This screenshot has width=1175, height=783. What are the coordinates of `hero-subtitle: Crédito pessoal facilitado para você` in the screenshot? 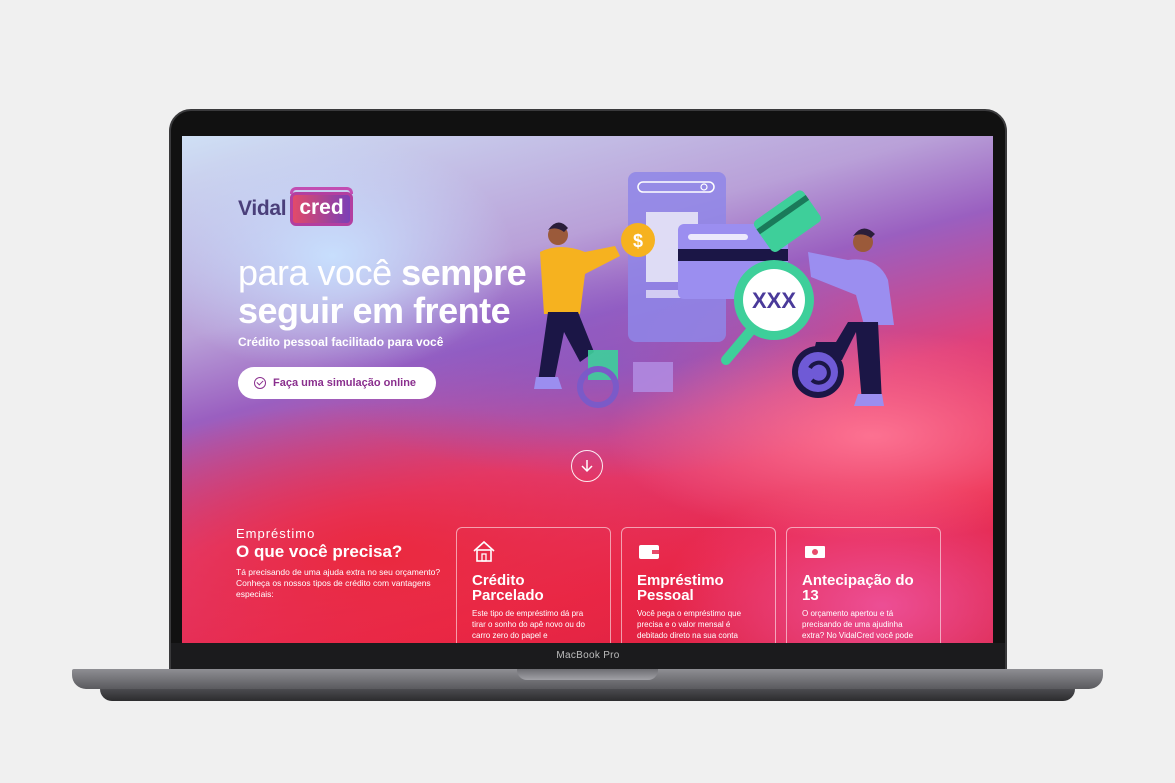 It's located at (341, 342).